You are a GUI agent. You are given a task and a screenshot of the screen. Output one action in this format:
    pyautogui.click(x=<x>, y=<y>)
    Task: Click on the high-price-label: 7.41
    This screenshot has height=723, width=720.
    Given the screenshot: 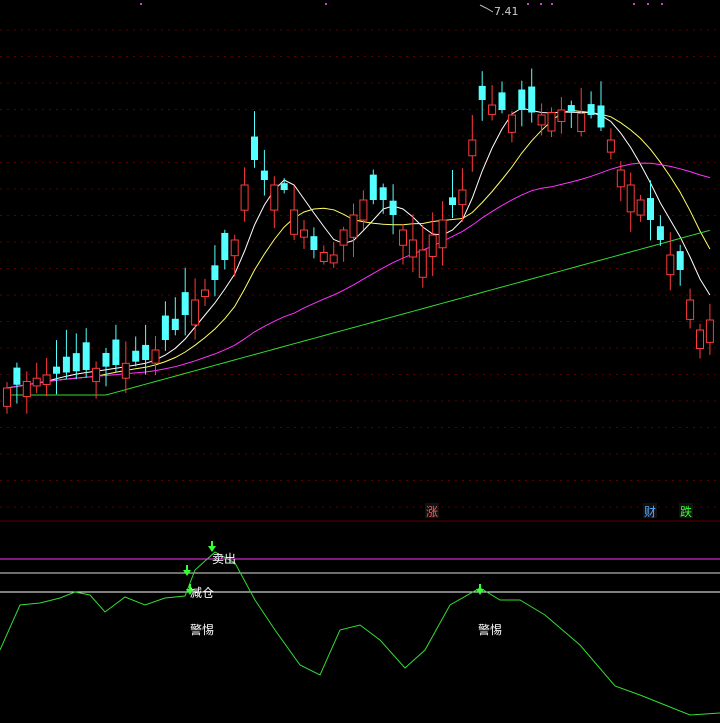 What is the action you would take?
    pyautogui.click(x=499, y=11)
    